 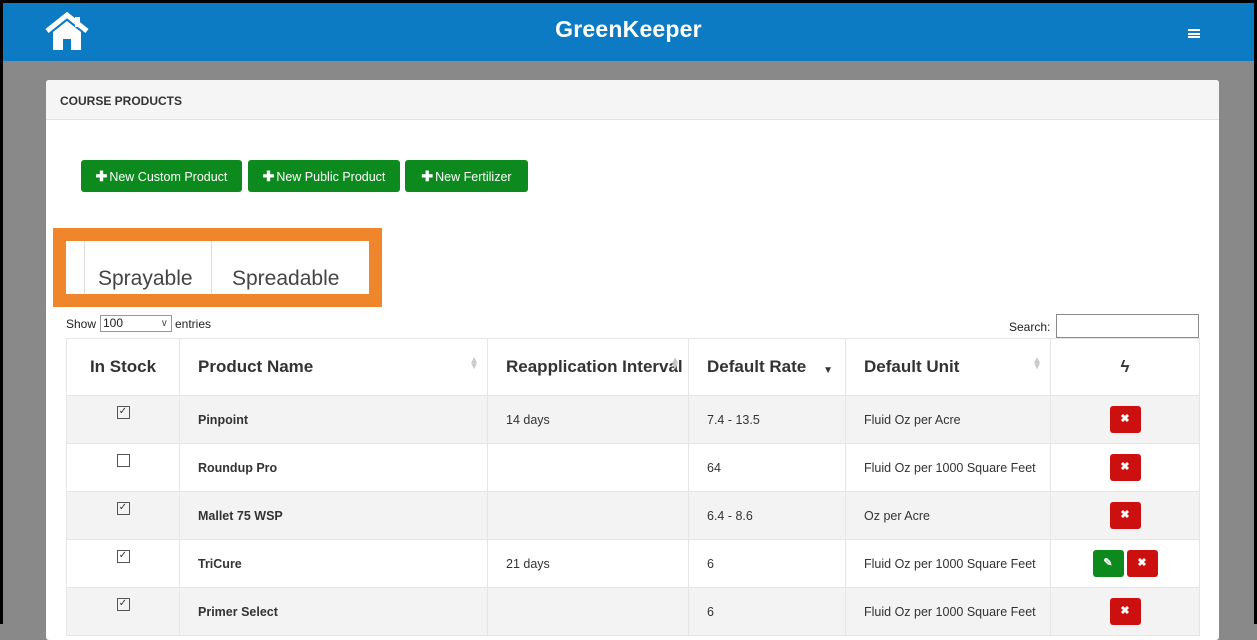 I want to click on actions-cell: ✎ ✖, so click(x=1125, y=563).